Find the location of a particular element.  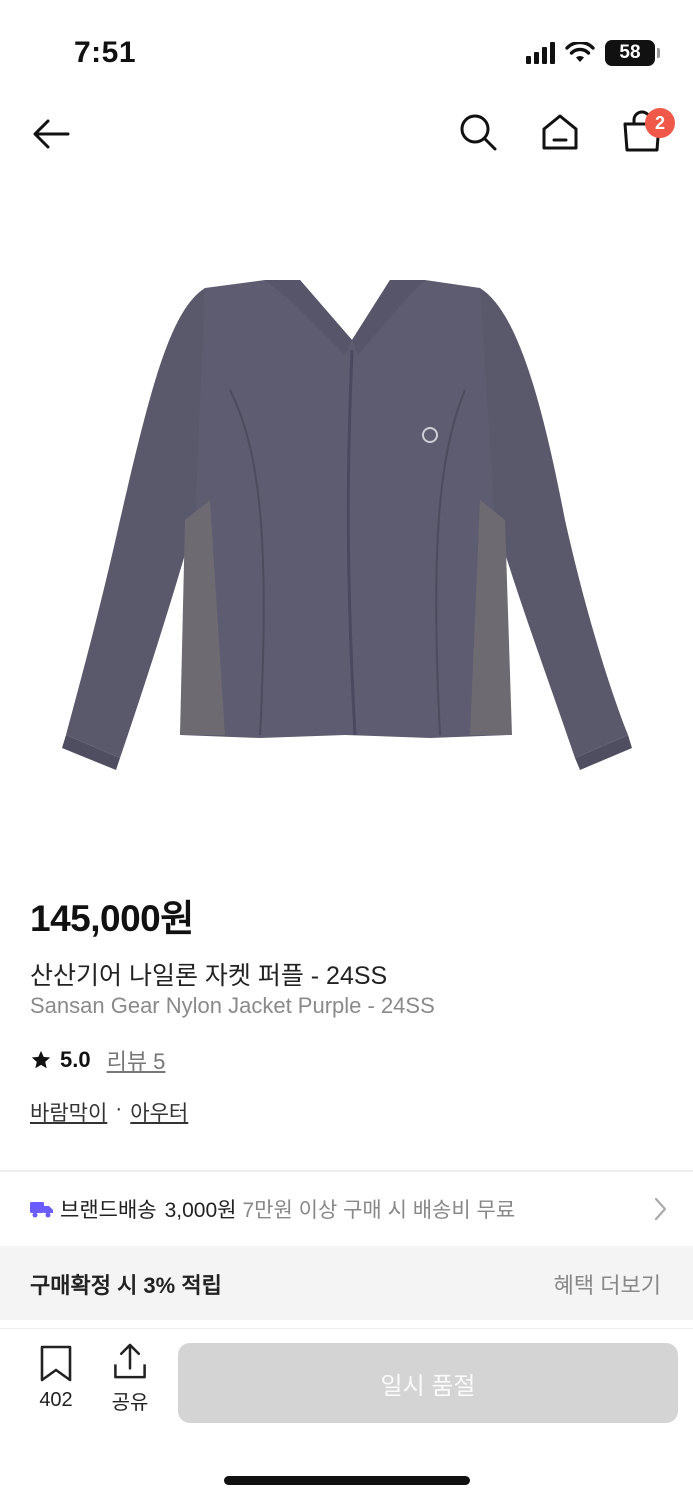

shipping-fee: 3,000원 is located at coordinates (200, 1210).